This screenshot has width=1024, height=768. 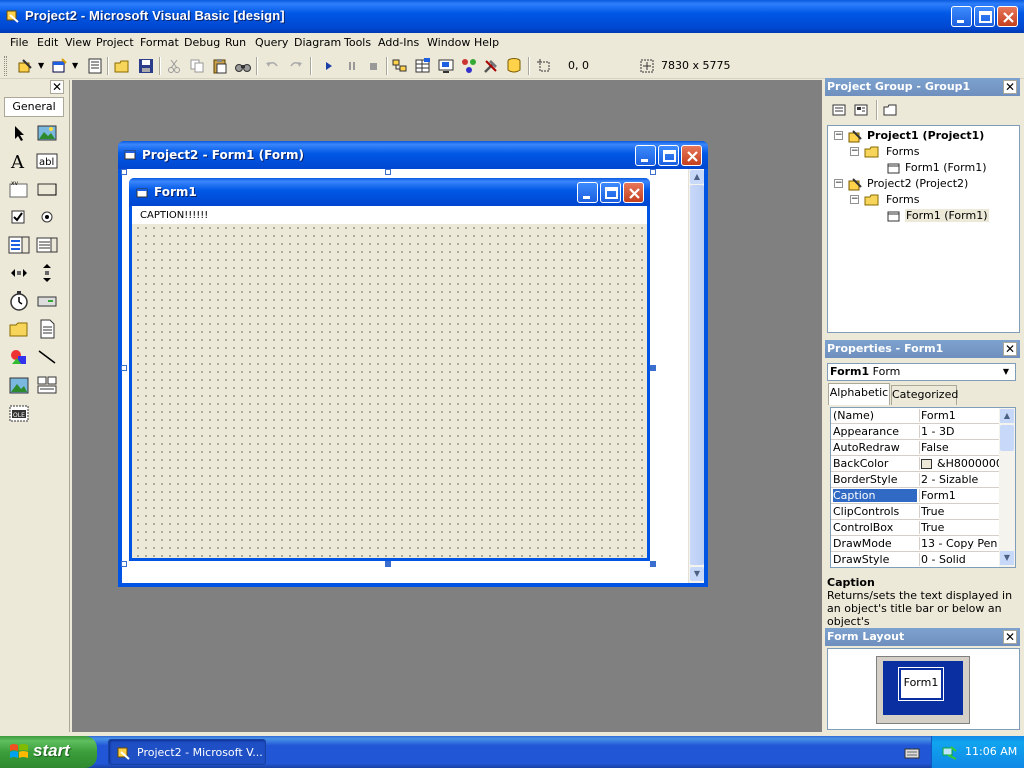 What do you see at coordinates (19, 301) in the screenshot?
I see `timer-tool-icon` at bounding box center [19, 301].